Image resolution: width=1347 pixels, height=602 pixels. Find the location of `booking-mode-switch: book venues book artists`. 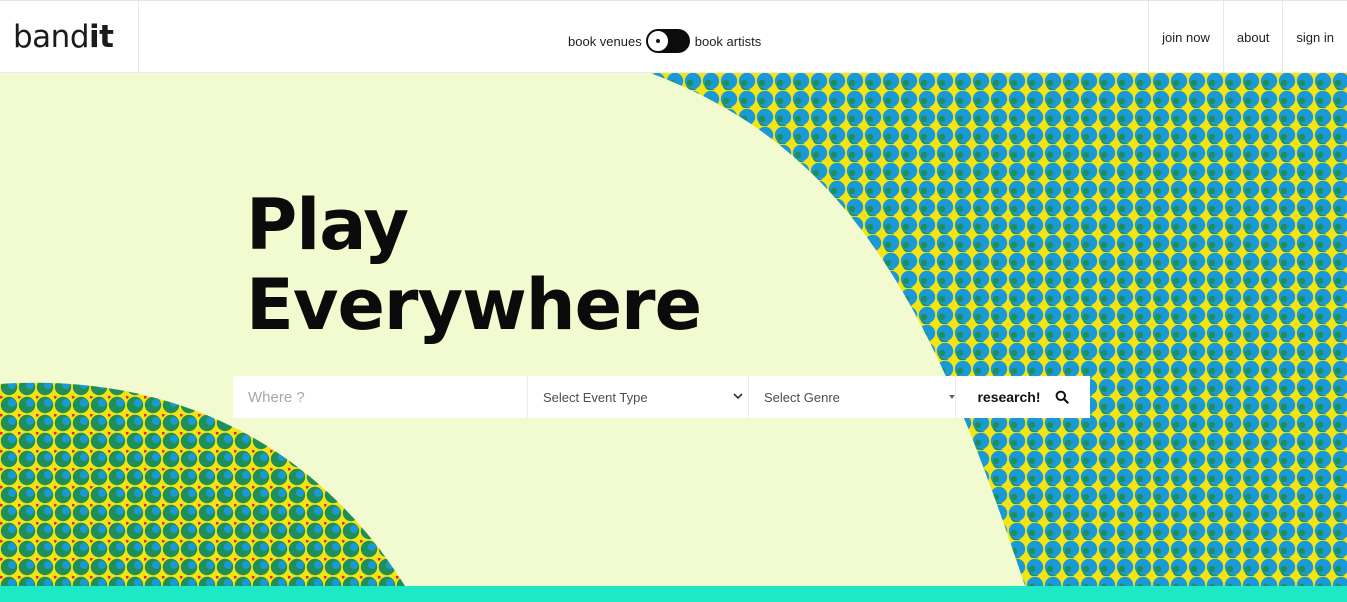

booking-mode-switch: book venues book artists is located at coordinates (664, 41).